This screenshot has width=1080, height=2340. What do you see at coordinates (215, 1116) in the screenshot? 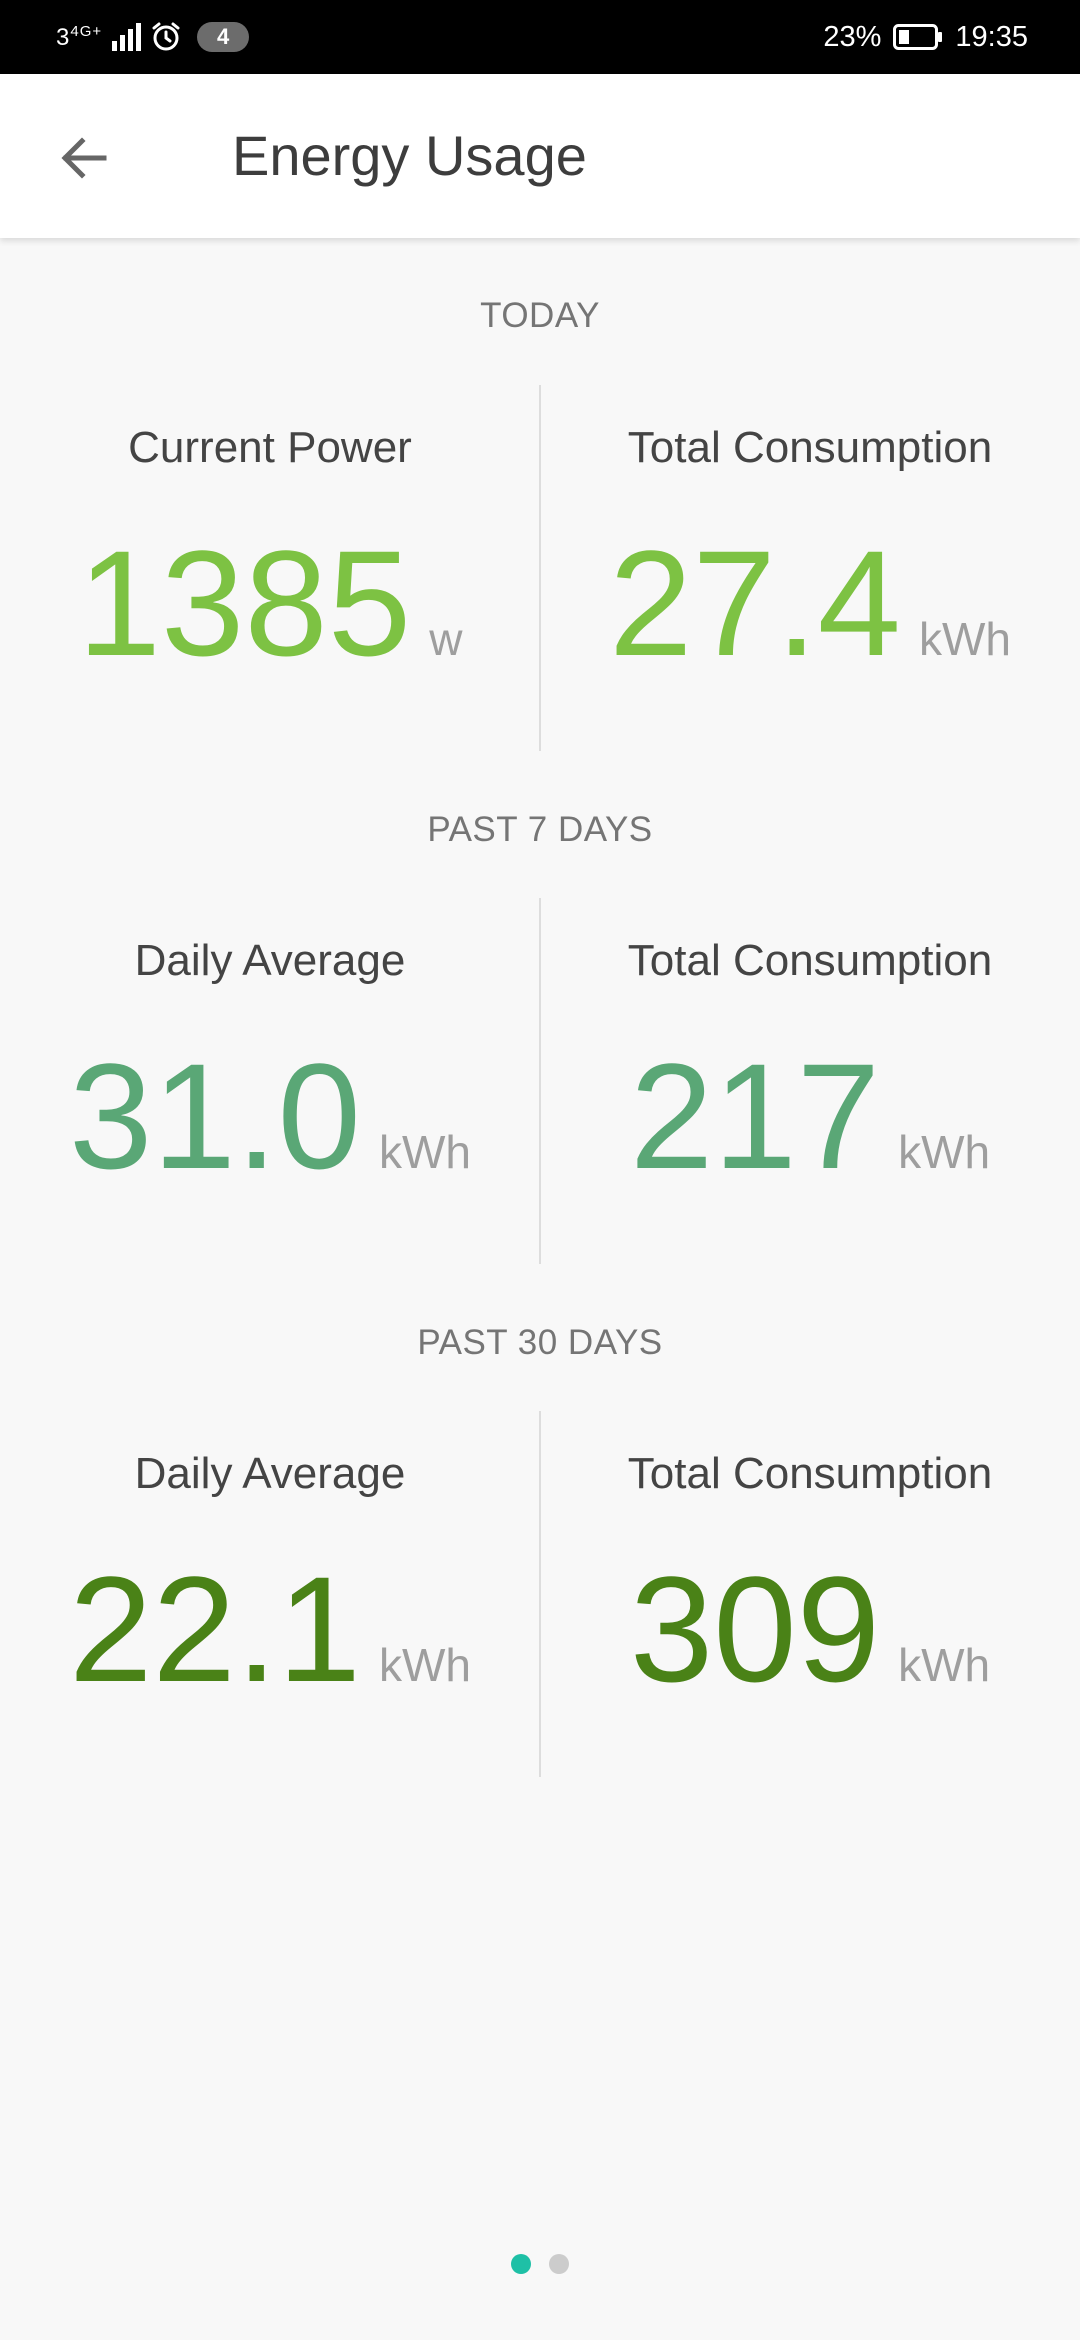
I see `metric-value: 31.0` at bounding box center [215, 1116].